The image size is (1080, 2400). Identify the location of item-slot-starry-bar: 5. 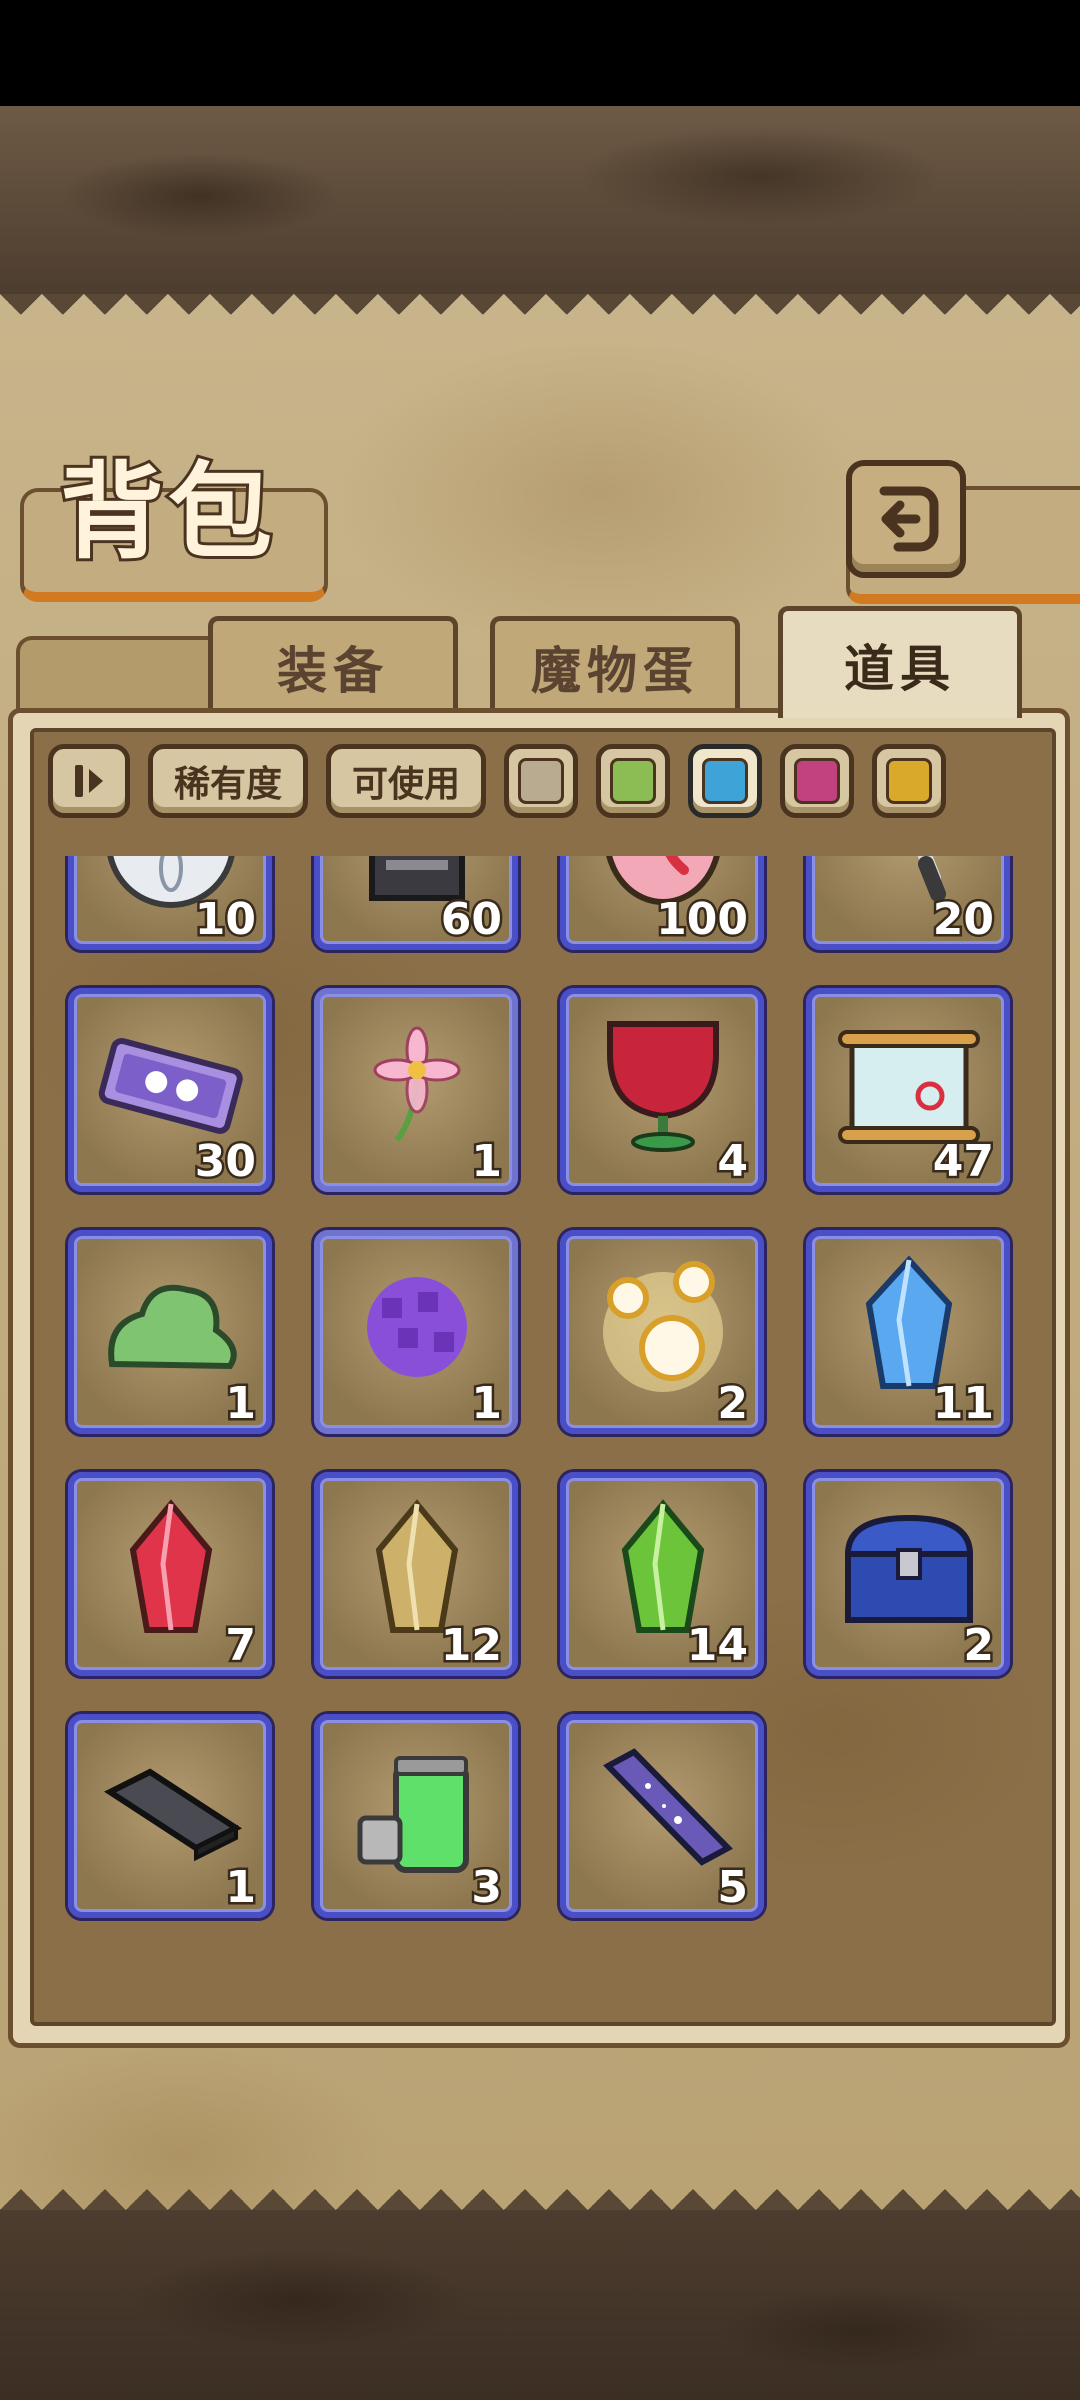
(662, 1816).